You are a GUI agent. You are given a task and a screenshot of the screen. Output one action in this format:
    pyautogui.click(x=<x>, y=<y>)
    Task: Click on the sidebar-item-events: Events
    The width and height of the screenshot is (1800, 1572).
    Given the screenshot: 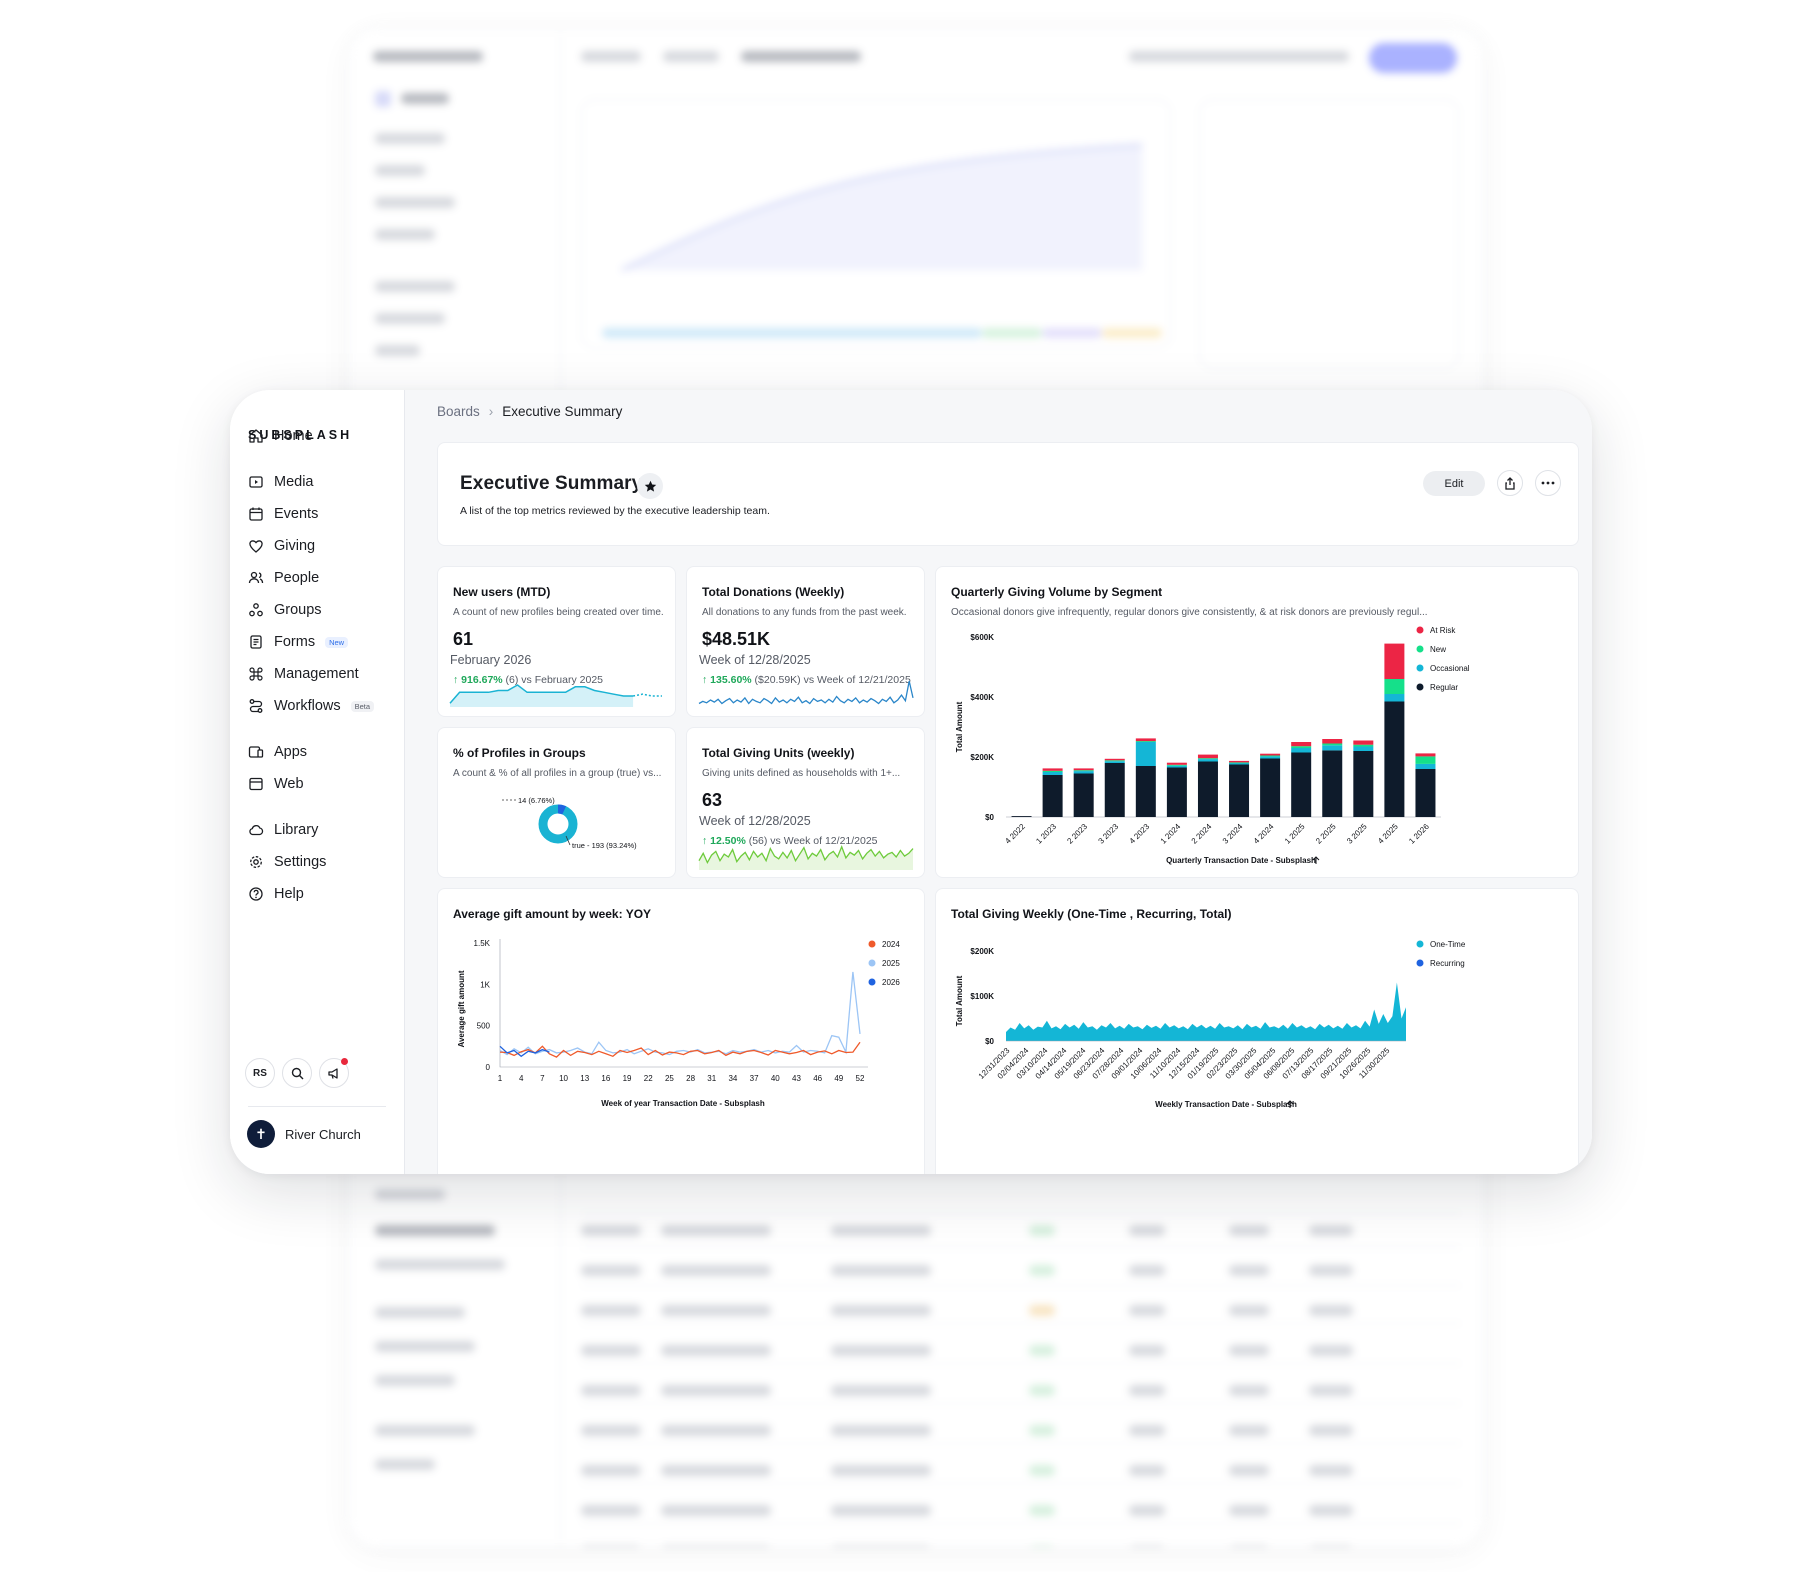 What is the action you would take?
    pyautogui.click(x=283, y=514)
    